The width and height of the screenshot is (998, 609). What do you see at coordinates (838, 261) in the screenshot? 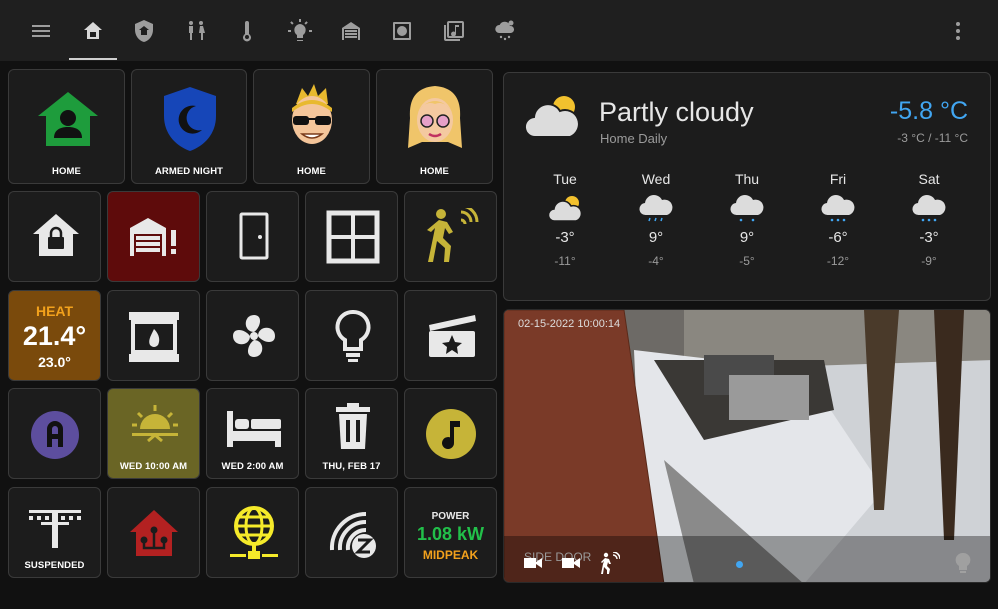
I see `forecast-low: -12°` at bounding box center [838, 261].